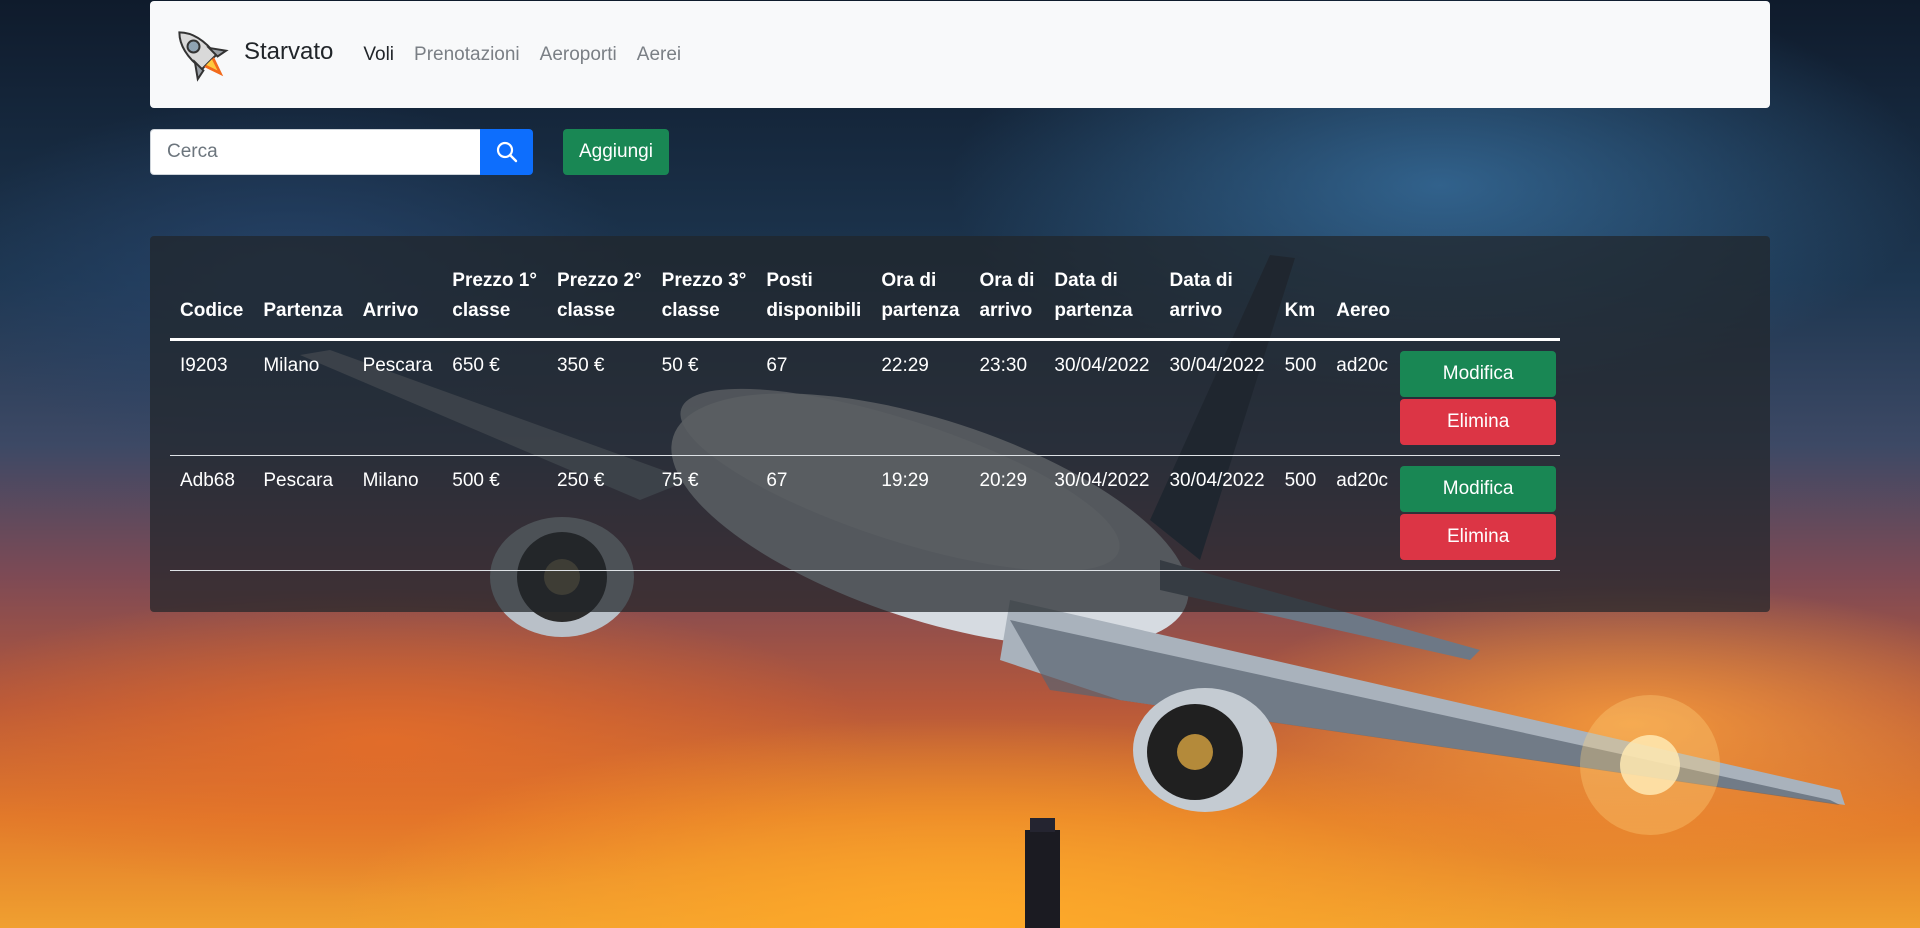 The image size is (1920, 928). I want to click on cell-ora-partenza: 22:29, so click(920, 397).